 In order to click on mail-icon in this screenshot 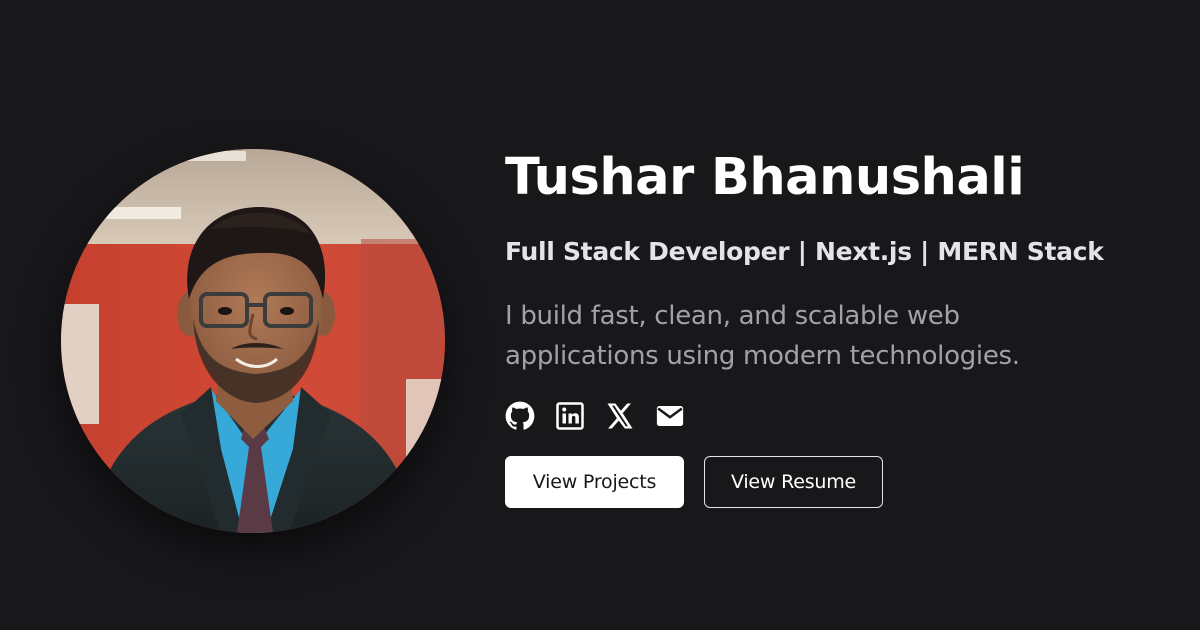, I will do `click(670, 416)`.